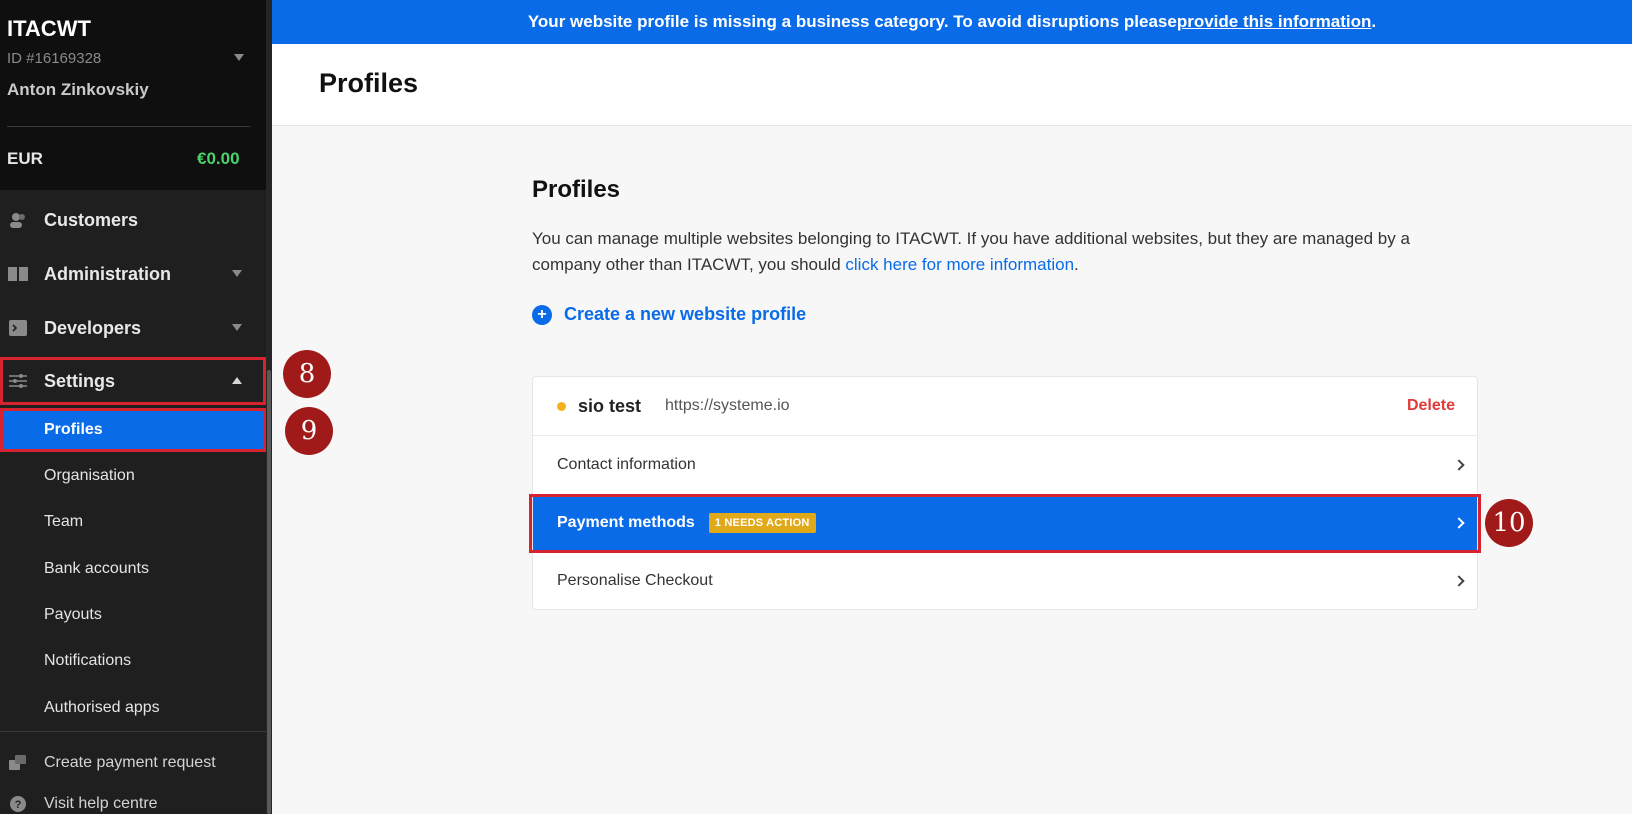 The width and height of the screenshot is (1632, 814). Describe the element at coordinates (626, 522) in the screenshot. I see `row-label: Payment methods` at that location.